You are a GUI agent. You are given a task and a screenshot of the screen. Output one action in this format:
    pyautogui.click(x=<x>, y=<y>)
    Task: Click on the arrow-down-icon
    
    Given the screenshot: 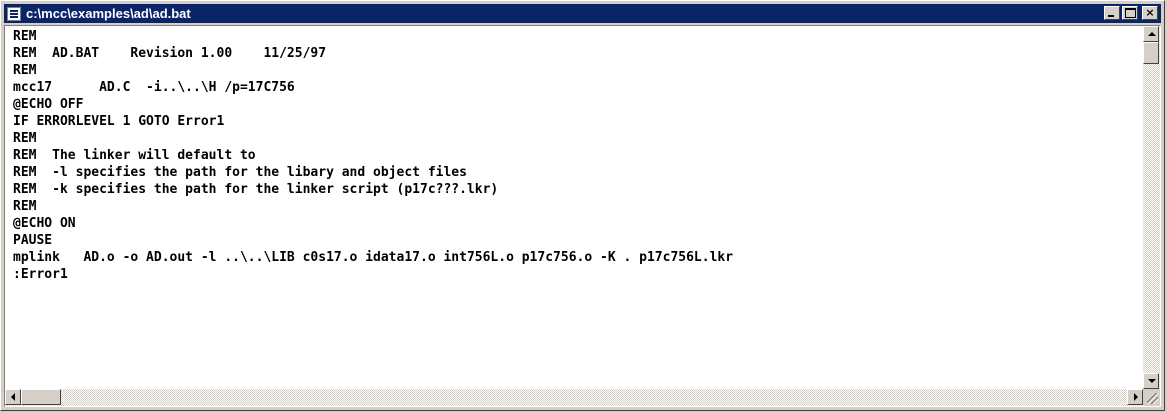 What is the action you would take?
    pyautogui.click(x=1152, y=381)
    